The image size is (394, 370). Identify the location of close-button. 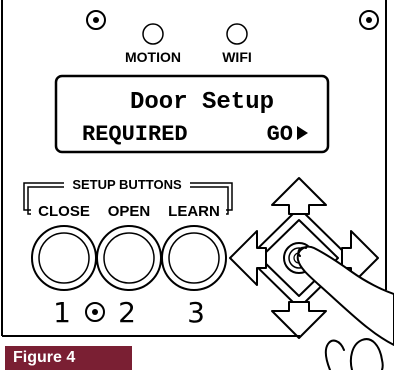
(64, 258).